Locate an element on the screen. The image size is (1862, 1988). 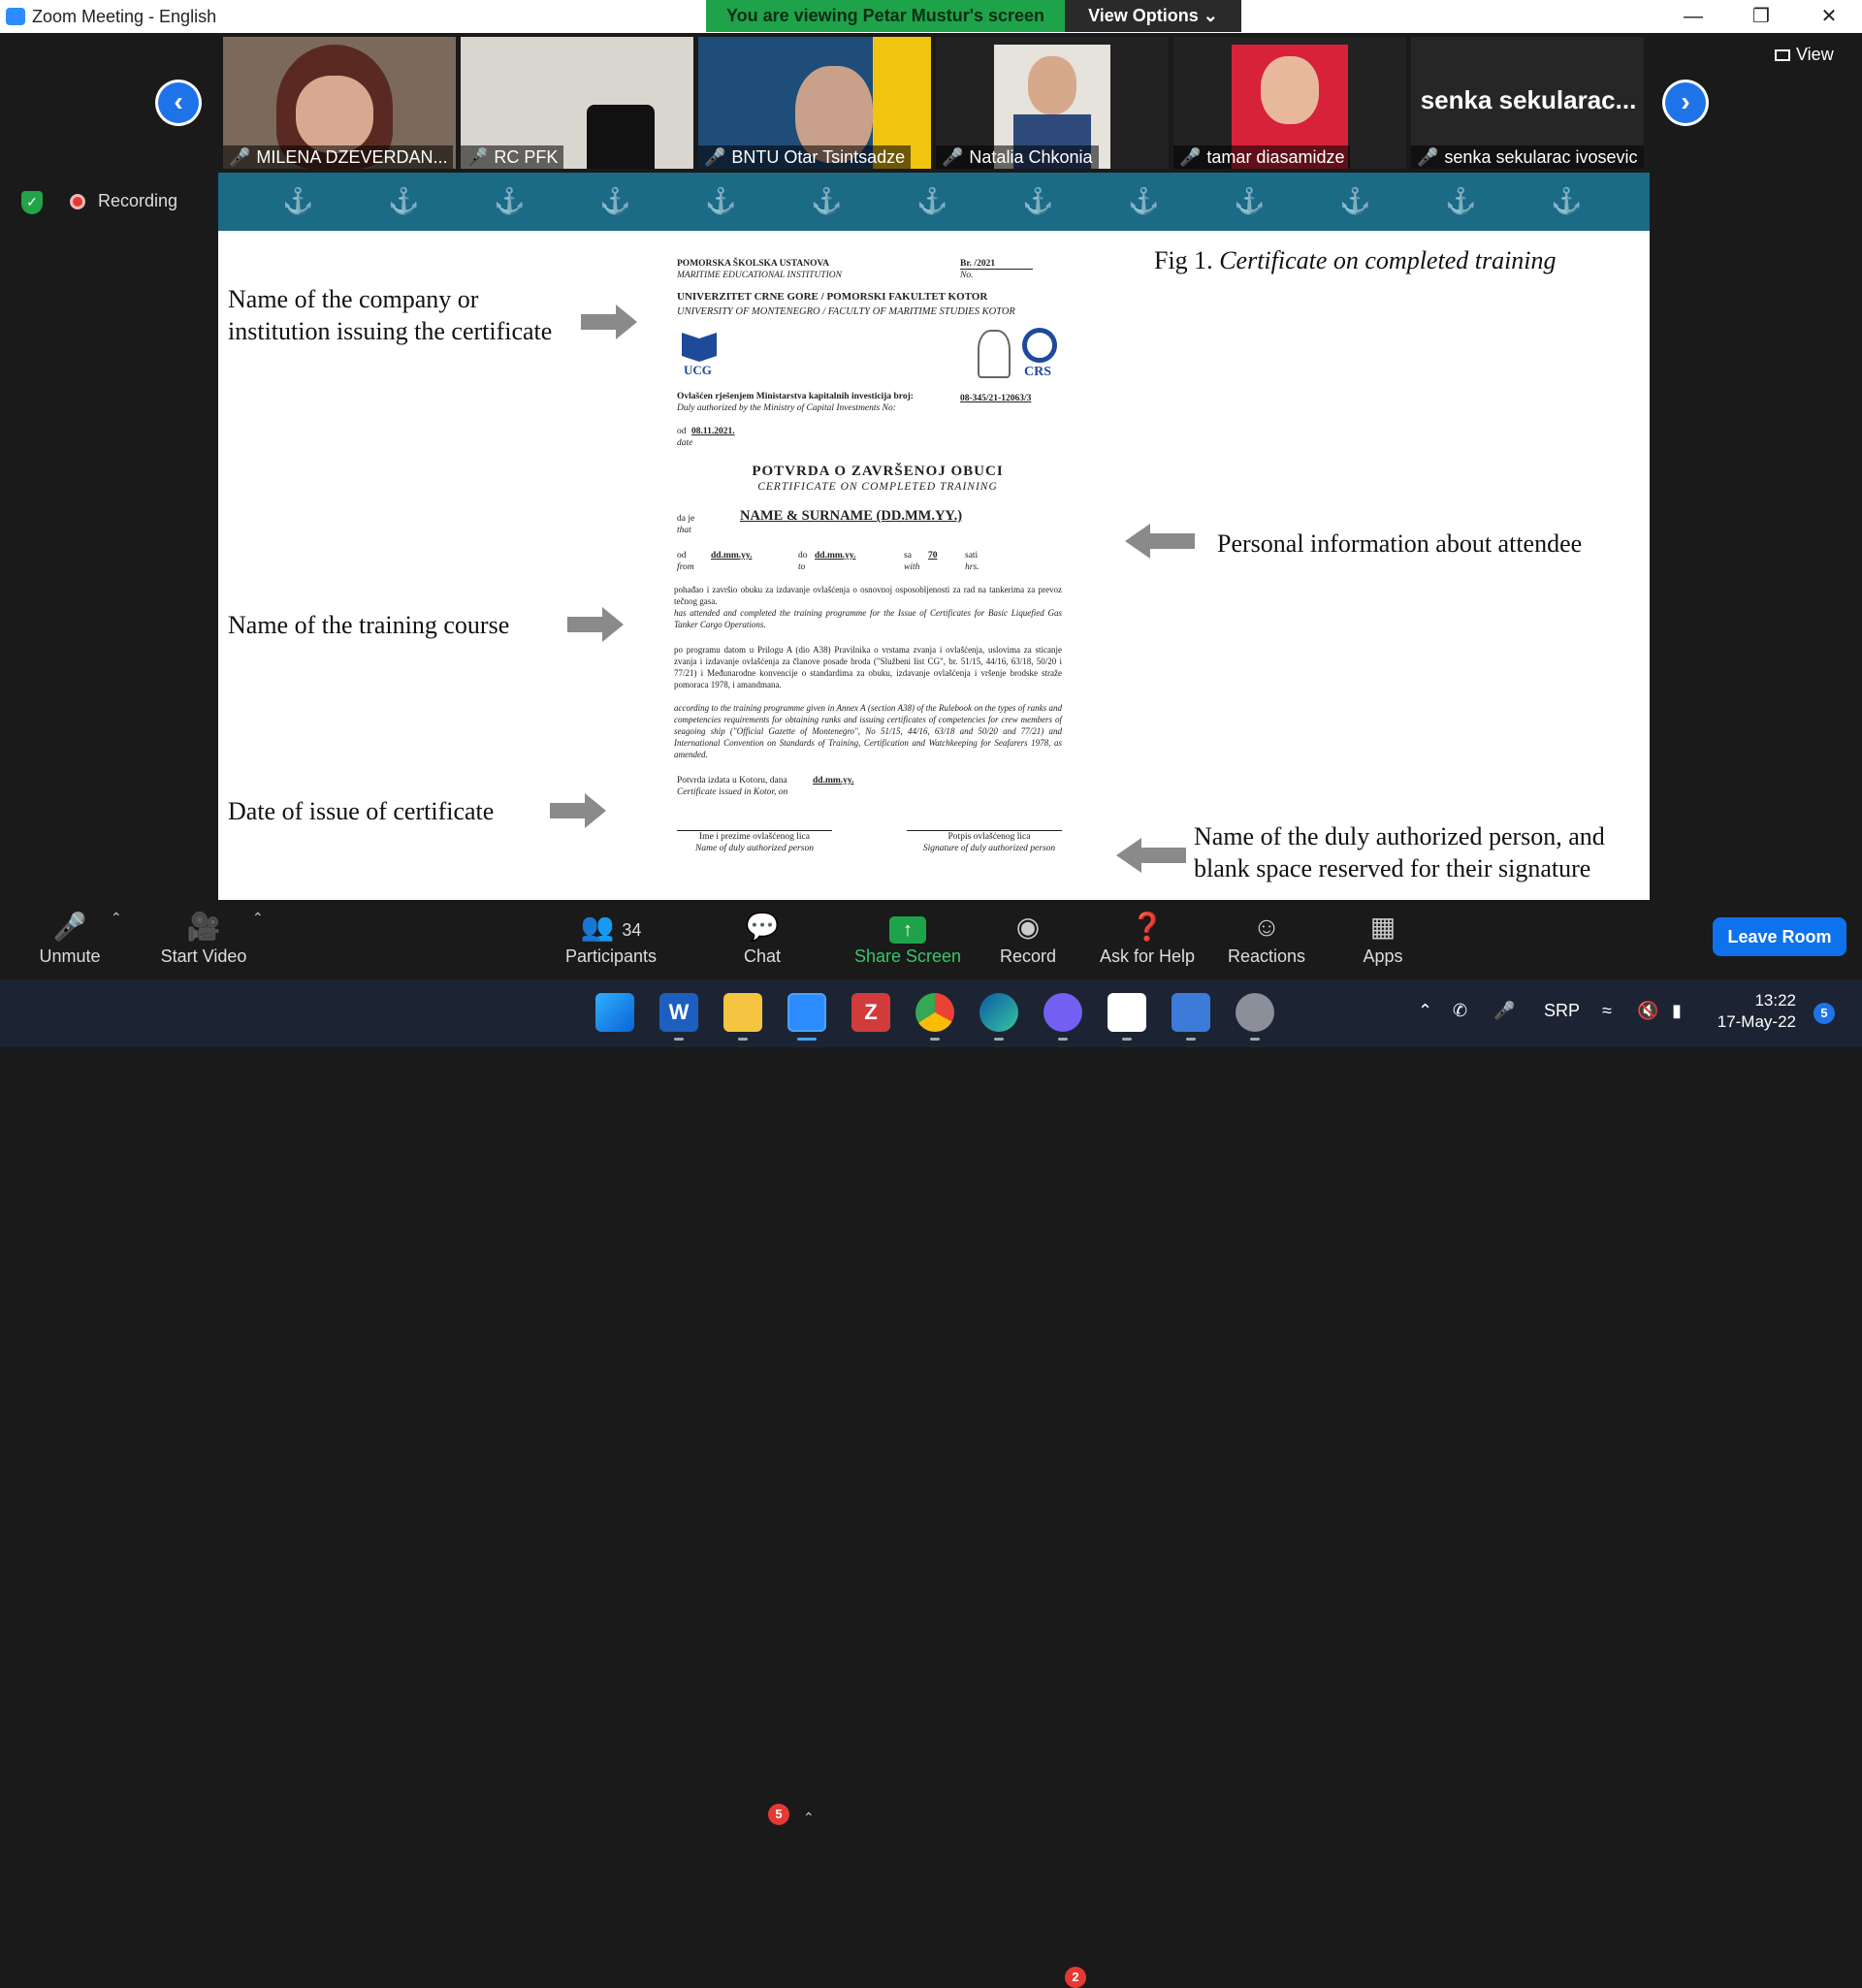
snipping-tool-icon is located at coordinates (1127, 1012).